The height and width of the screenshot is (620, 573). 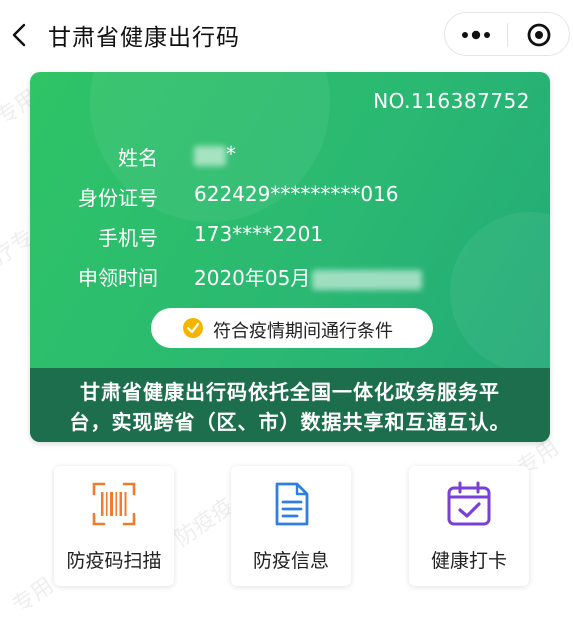 I want to click on footer-line-1: 甘肃省健康出行码依托全国一体化政务服务平, so click(x=290, y=392).